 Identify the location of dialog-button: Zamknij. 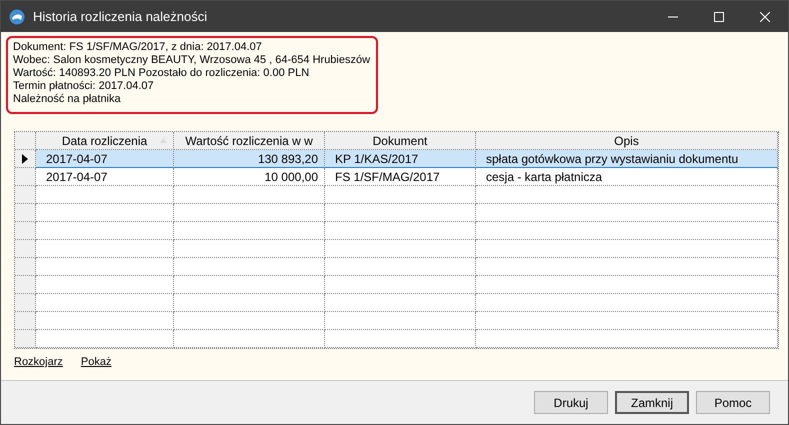
(652, 402).